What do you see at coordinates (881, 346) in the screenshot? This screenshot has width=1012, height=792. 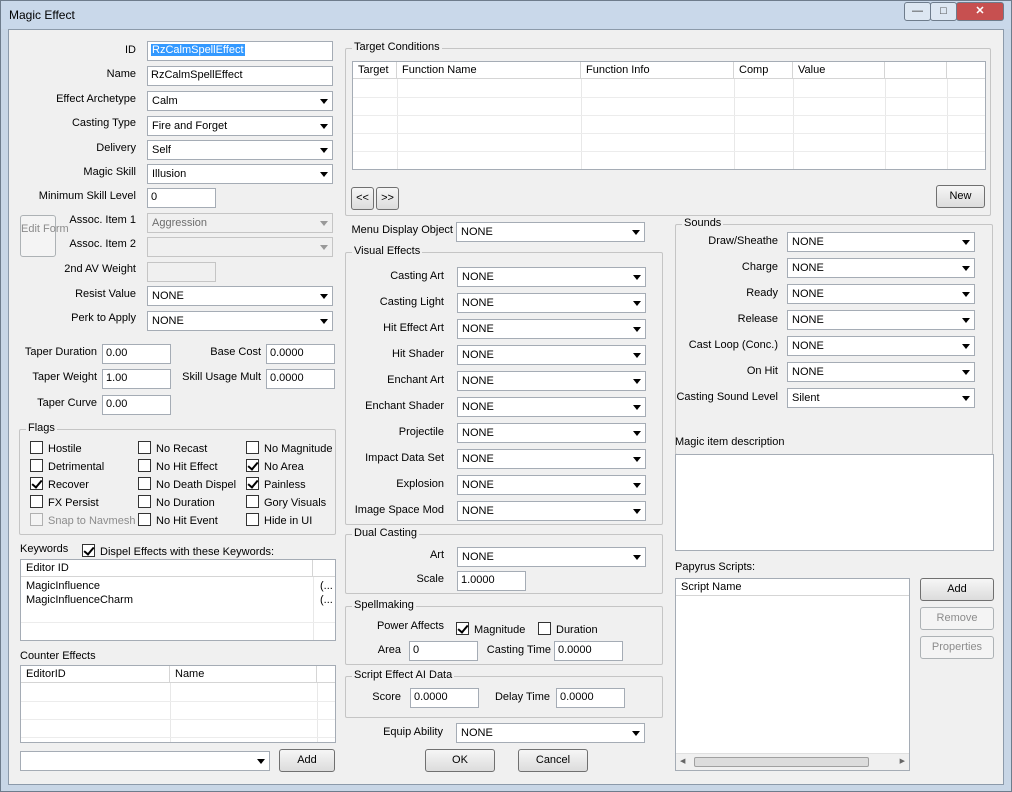 I see `sound-cast-loop-conc--select: NONE` at bounding box center [881, 346].